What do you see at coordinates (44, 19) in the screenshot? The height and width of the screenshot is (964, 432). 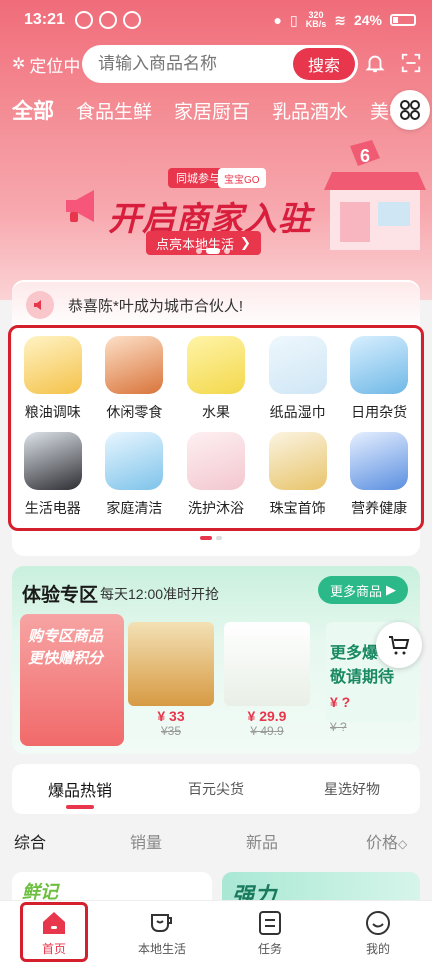 I see `status-time: 13:21` at bounding box center [44, 19].